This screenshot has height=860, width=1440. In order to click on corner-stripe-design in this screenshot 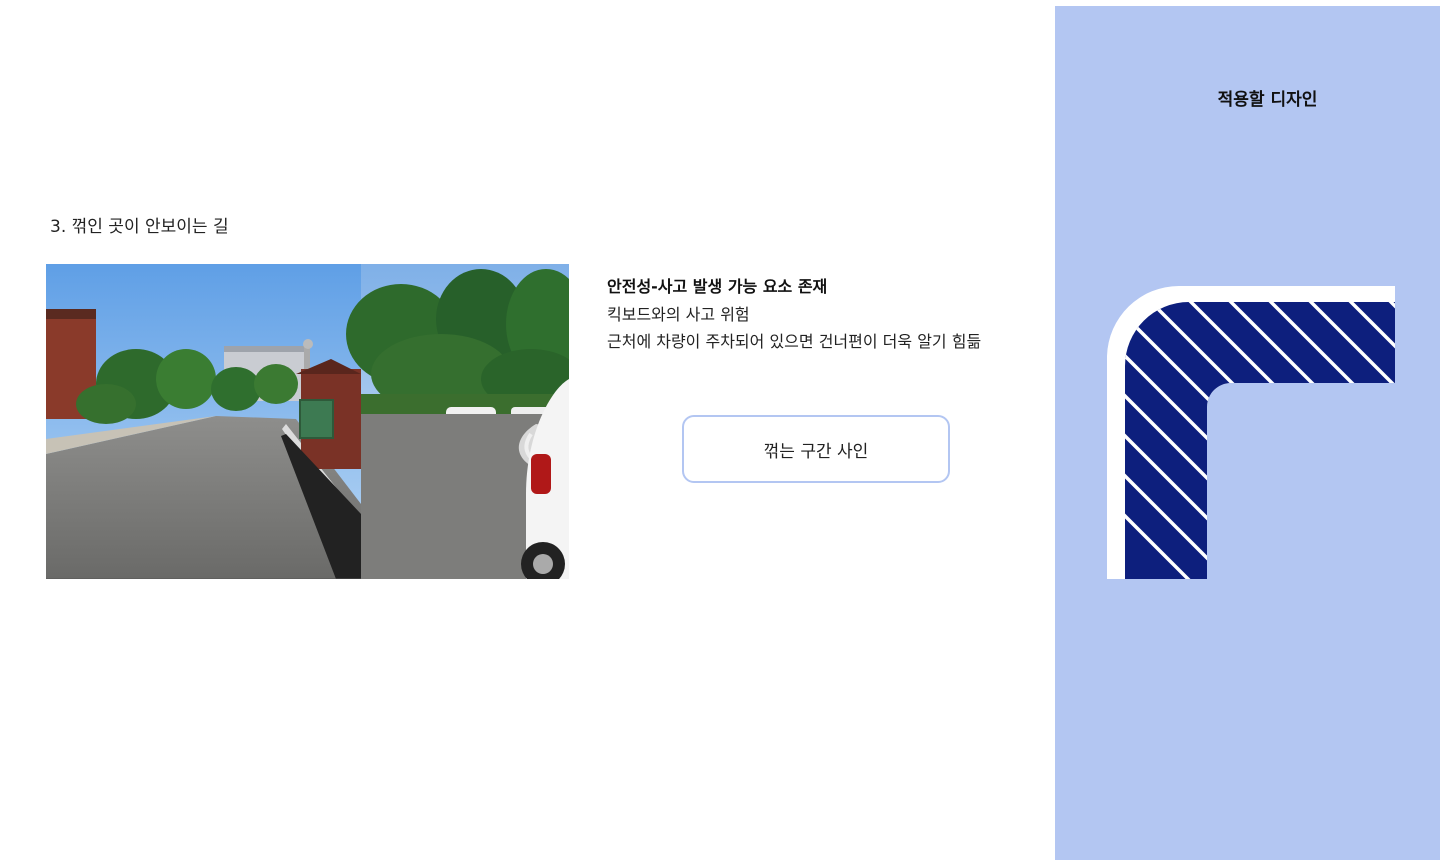, I will do `click(1273, 446)`.